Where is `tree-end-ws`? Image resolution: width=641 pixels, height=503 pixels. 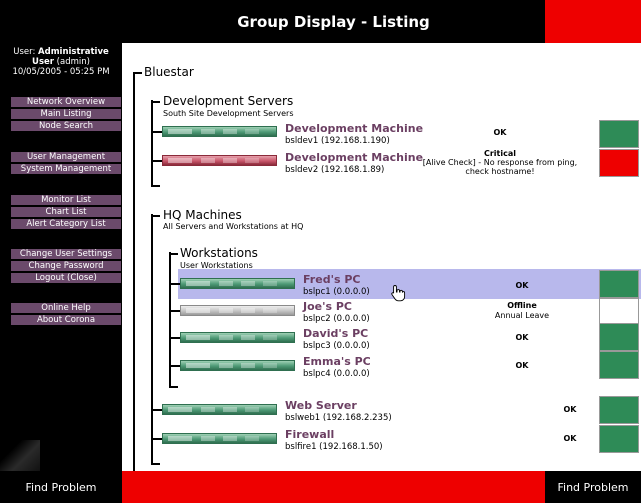 tree-end-ws is located at coordinates (173, 387).